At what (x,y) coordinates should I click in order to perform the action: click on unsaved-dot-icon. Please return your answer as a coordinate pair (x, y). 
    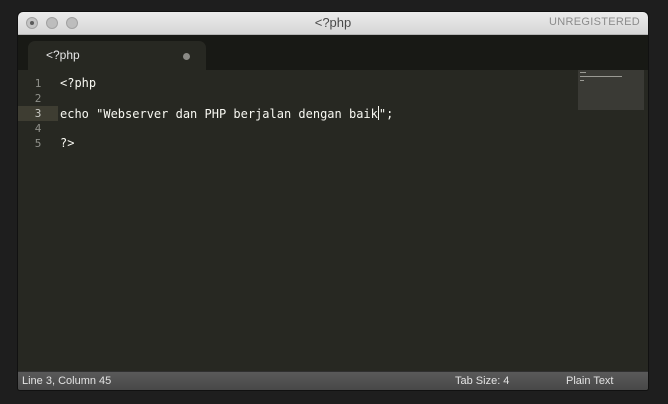
    Looking at the image, I should click on (186, 56).